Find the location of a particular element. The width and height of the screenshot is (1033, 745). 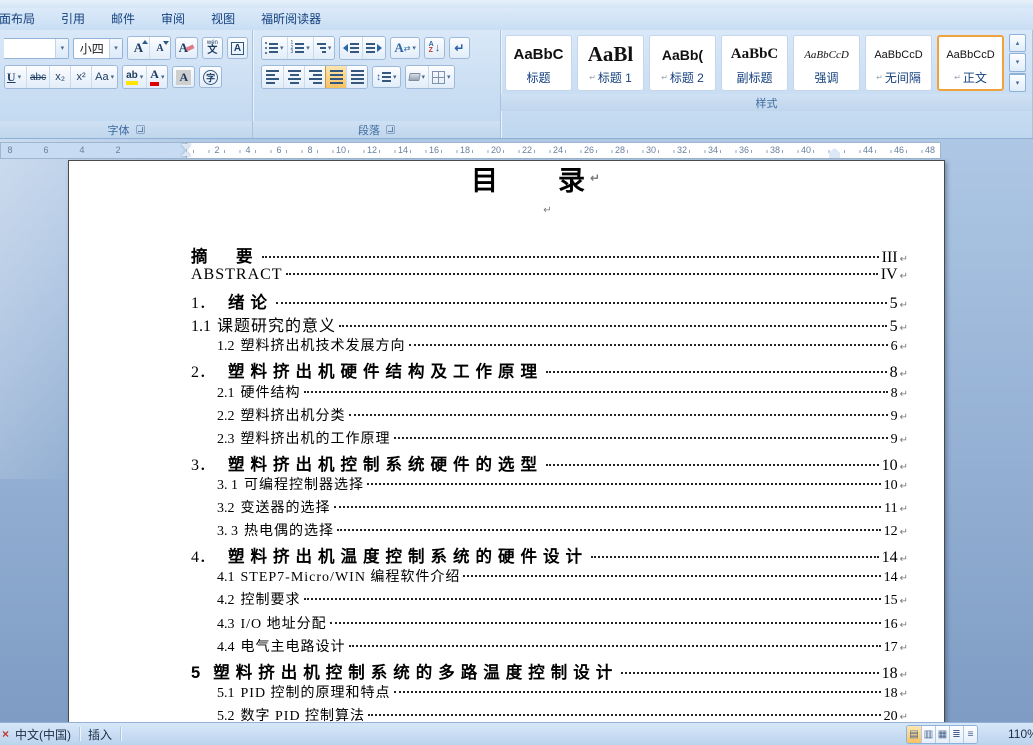

tab-3: 邮件 is located at coordinates (123, 18).